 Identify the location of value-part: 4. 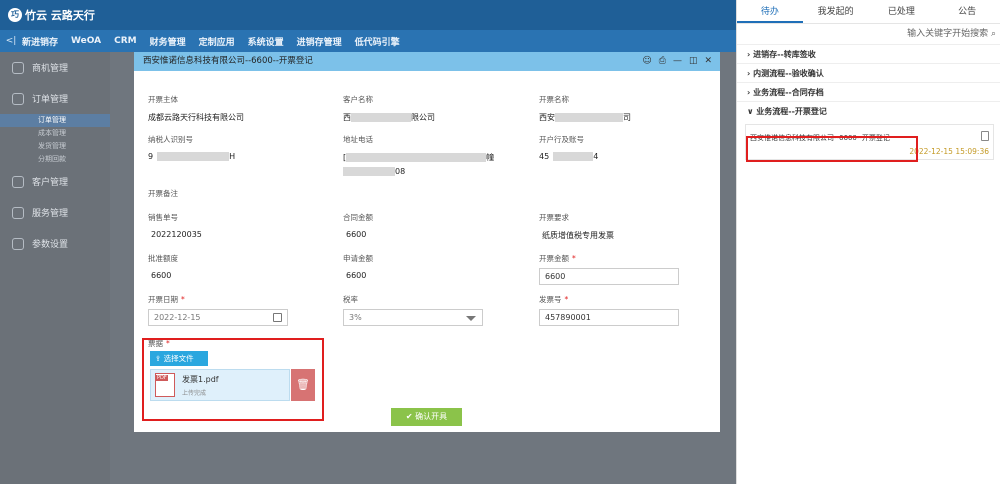
(596, 156).